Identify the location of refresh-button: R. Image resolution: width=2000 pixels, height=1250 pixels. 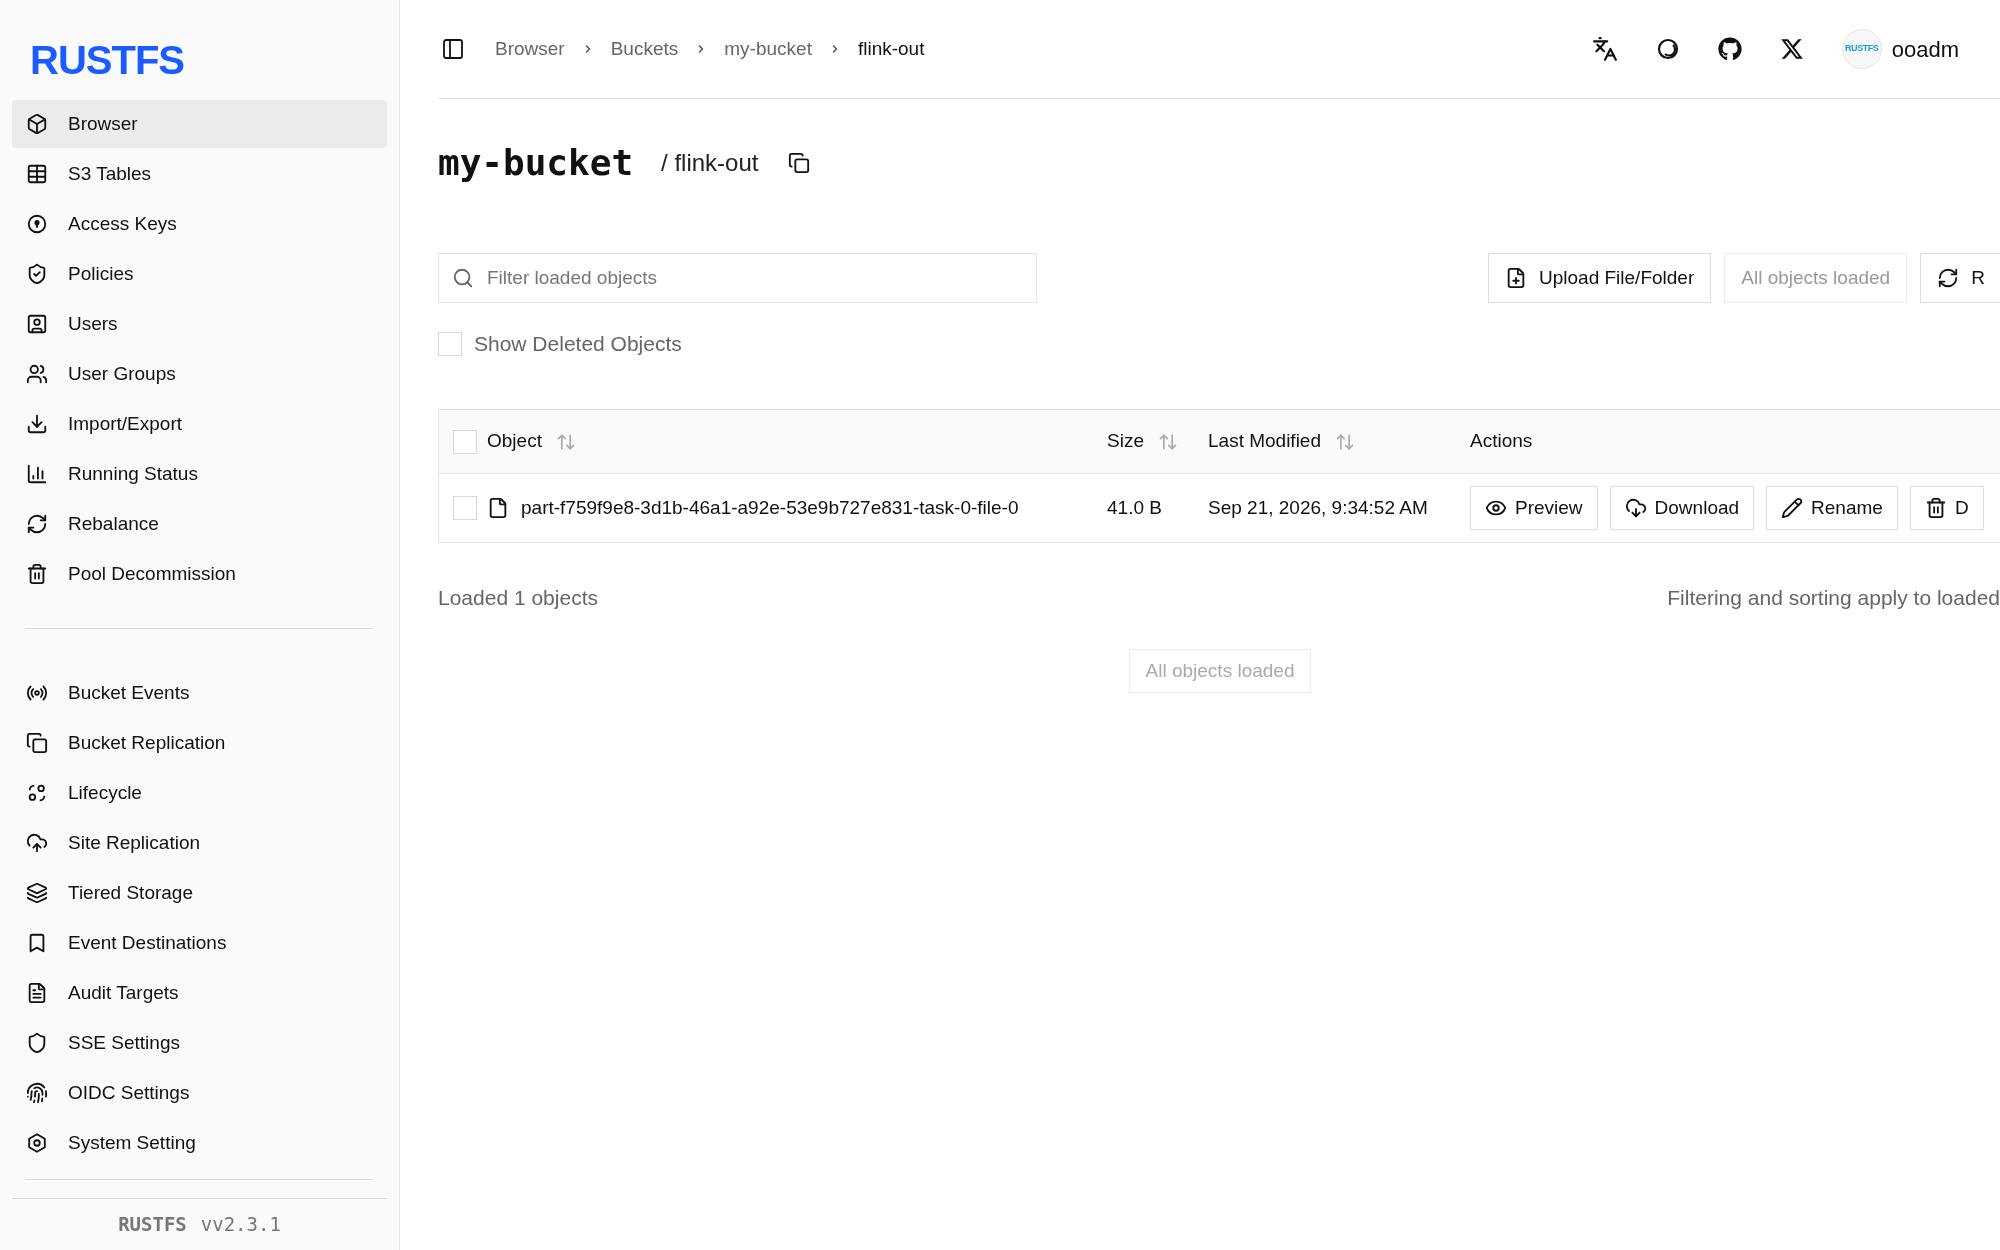
(1960, 278).